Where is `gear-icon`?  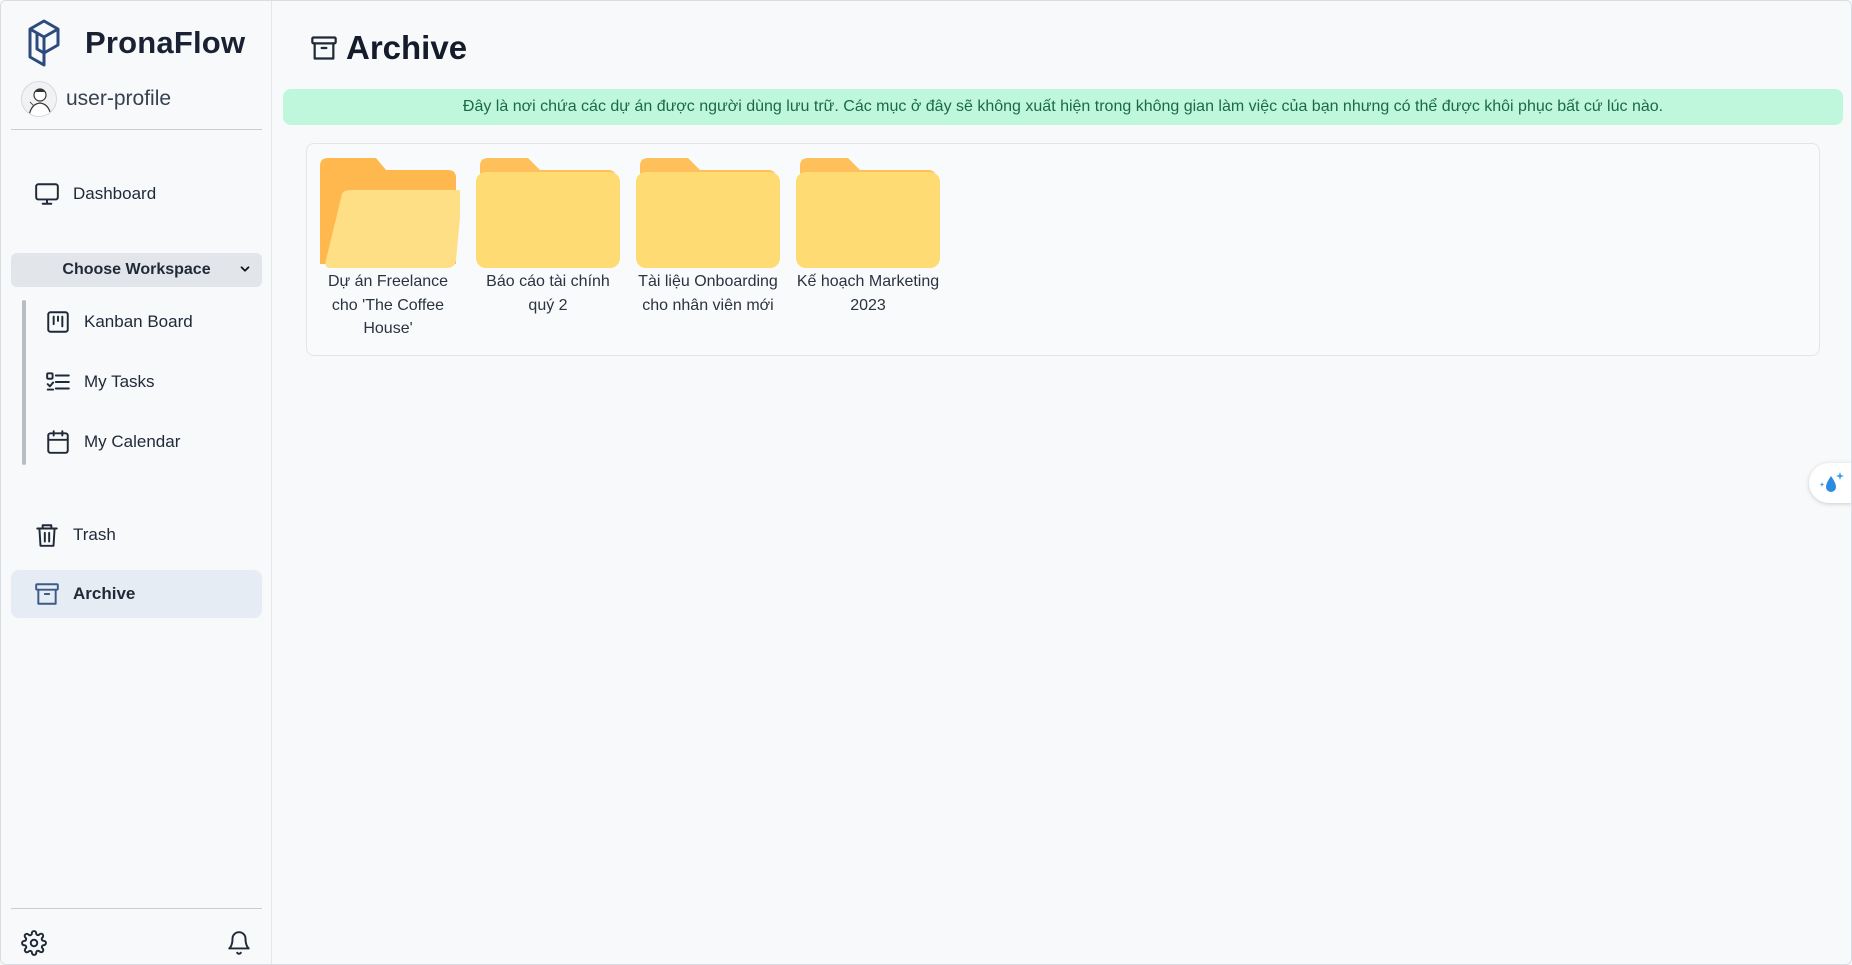 gear-icon is located at coordinates (34, 943).